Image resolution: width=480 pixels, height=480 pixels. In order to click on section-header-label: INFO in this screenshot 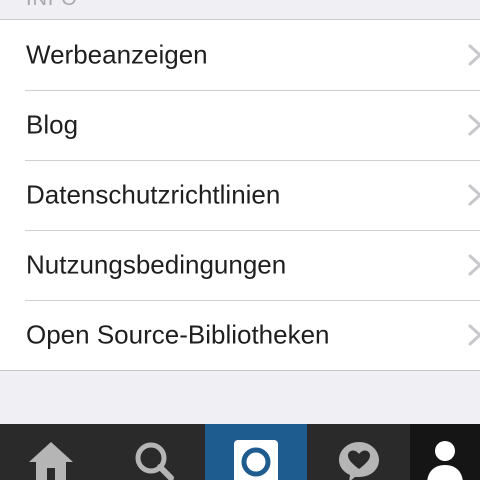, I will do `click(52, 5)`.